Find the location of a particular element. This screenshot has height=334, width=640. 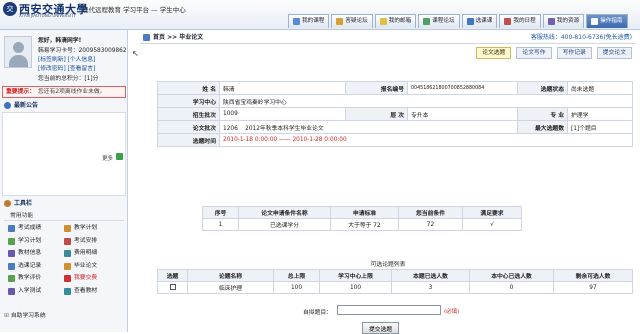

topic-col-center-selected: 本中心已选人数 is located at coordinates (511, 275).